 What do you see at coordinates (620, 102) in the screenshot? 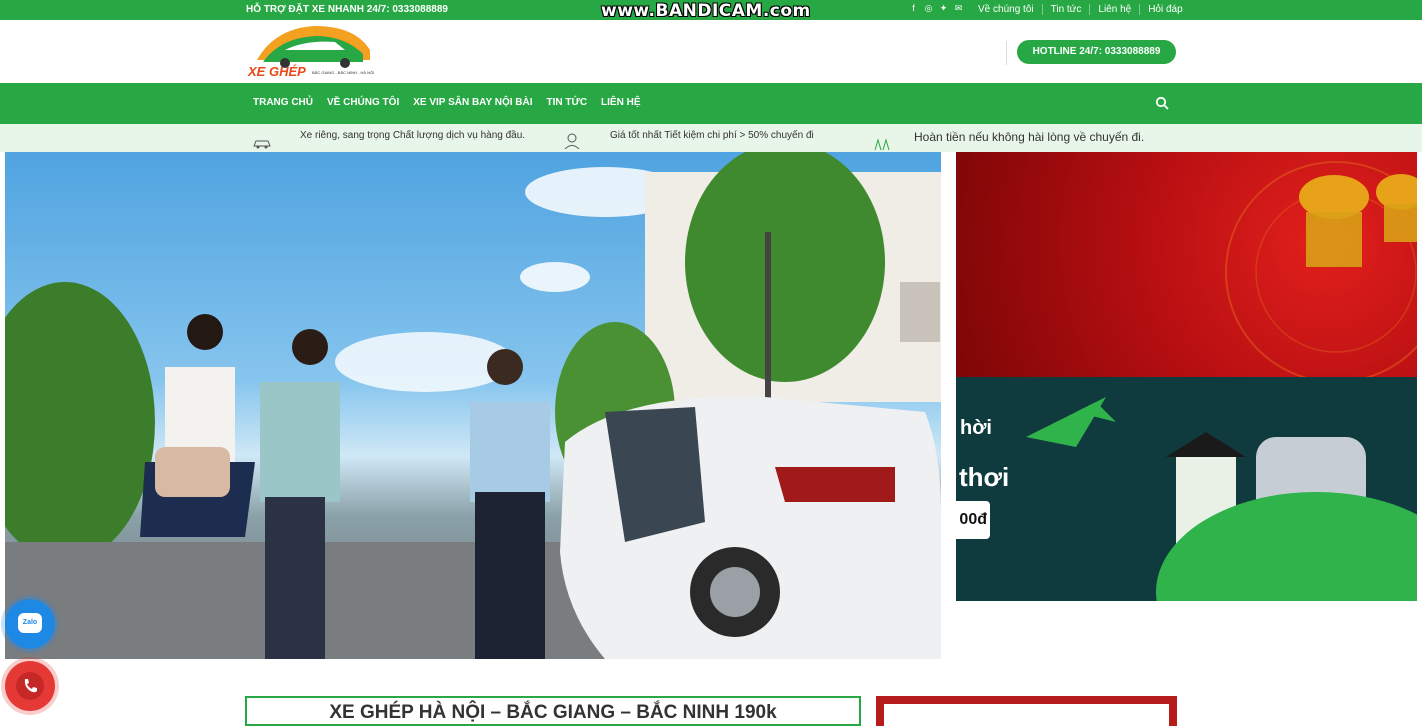
I see `nav-item-contact: LIÊN HỆ` at bounding box center [620, 102].